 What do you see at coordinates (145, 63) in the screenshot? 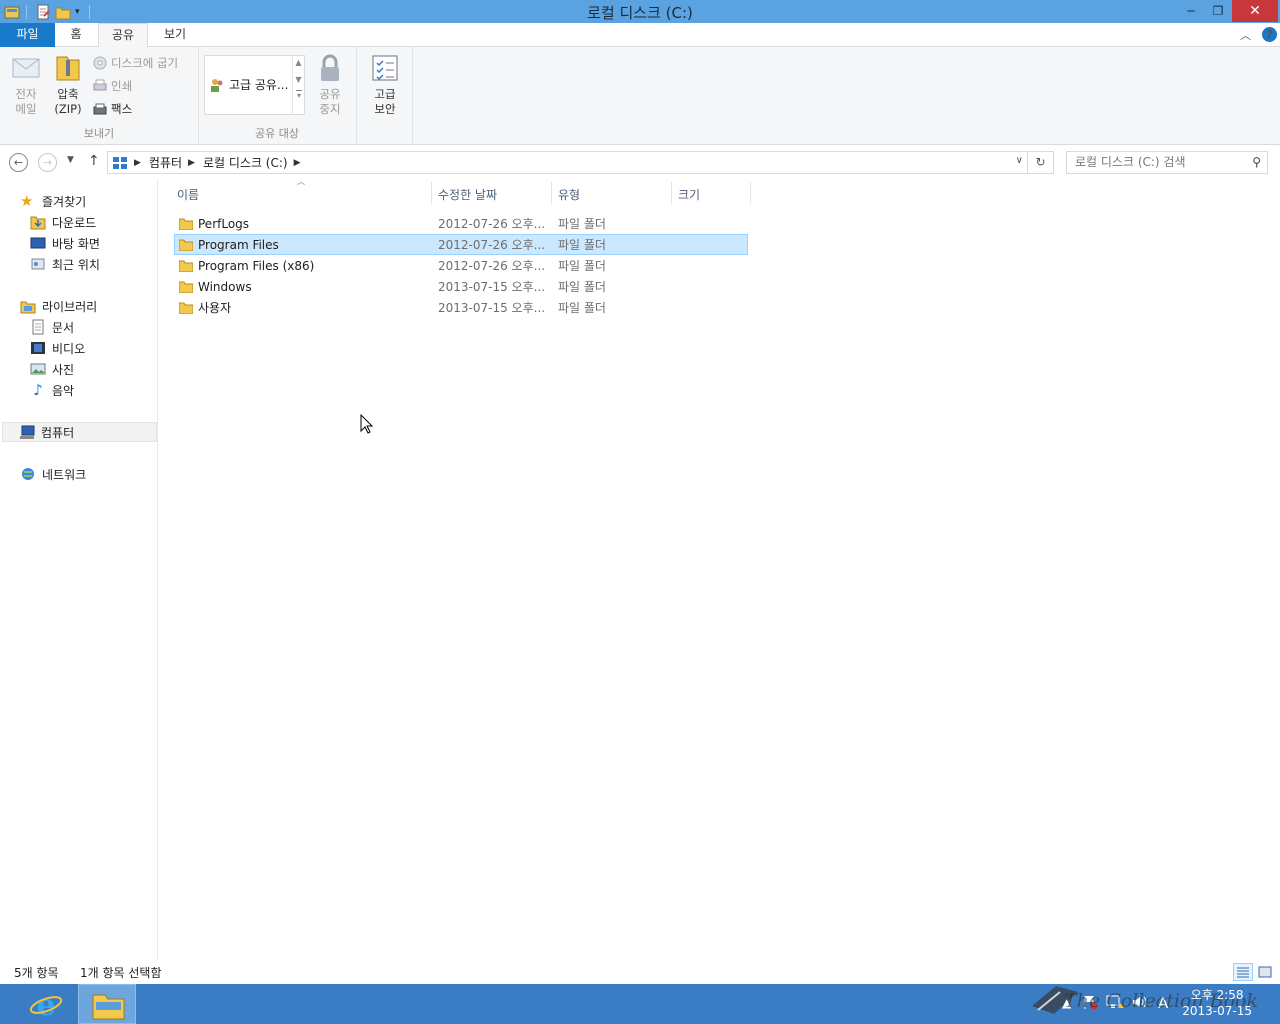
I see `burn-label: 디스크에 굽기` at bounding box center [145, 63].